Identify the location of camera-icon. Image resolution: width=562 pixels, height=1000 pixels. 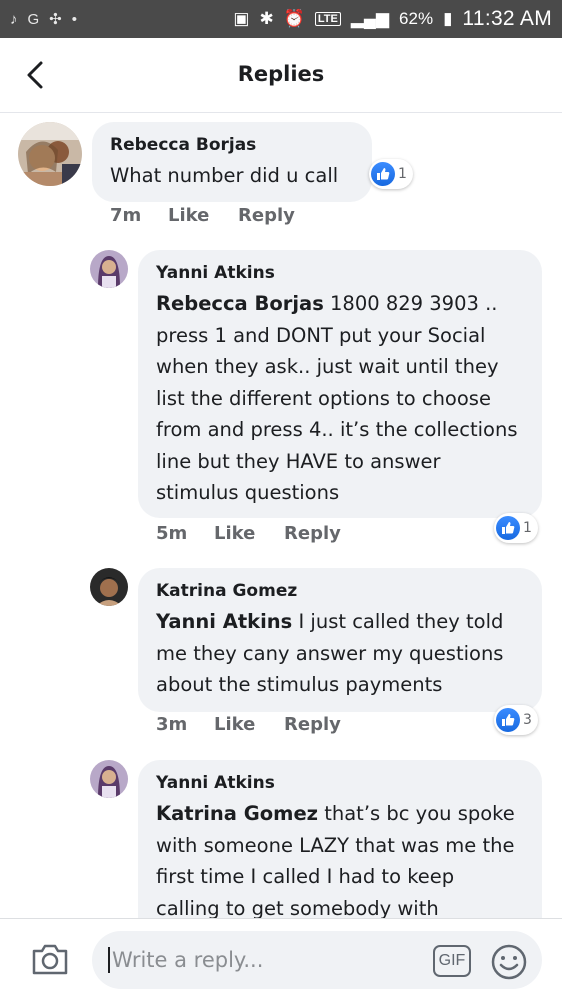
(50, 959).